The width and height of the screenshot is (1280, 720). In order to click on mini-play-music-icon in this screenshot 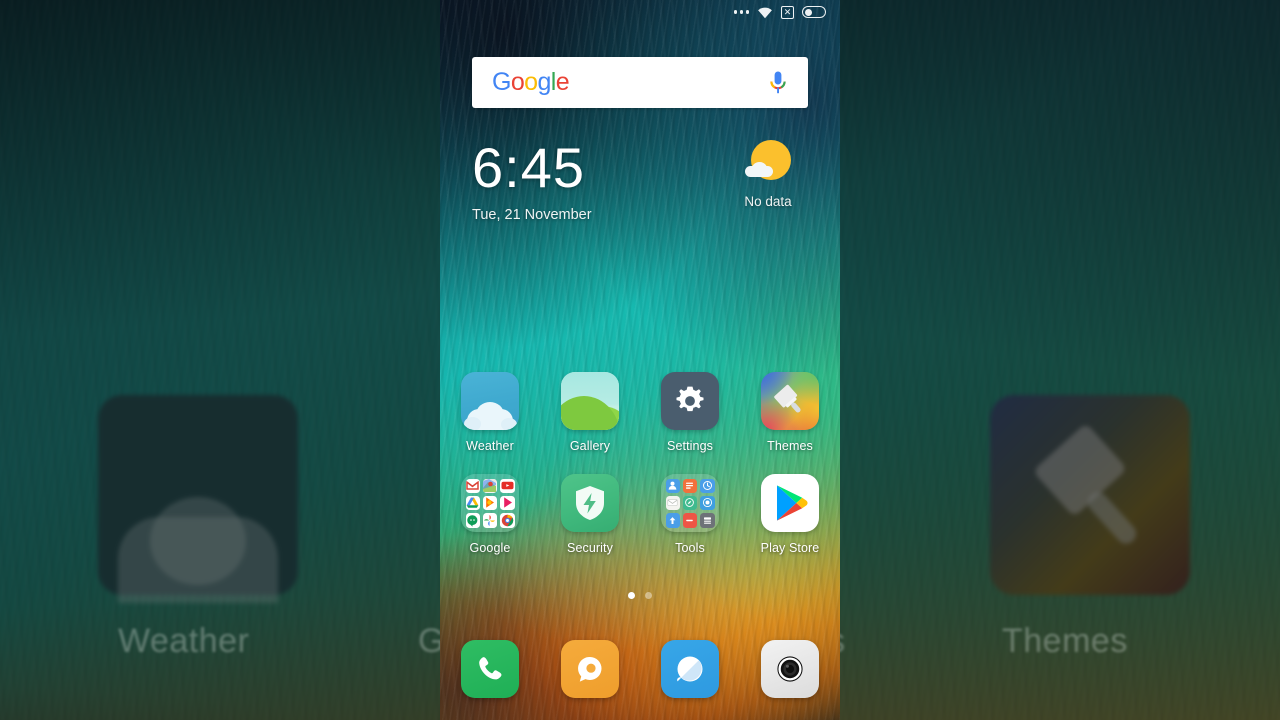, I will do `click(490, 503)`.